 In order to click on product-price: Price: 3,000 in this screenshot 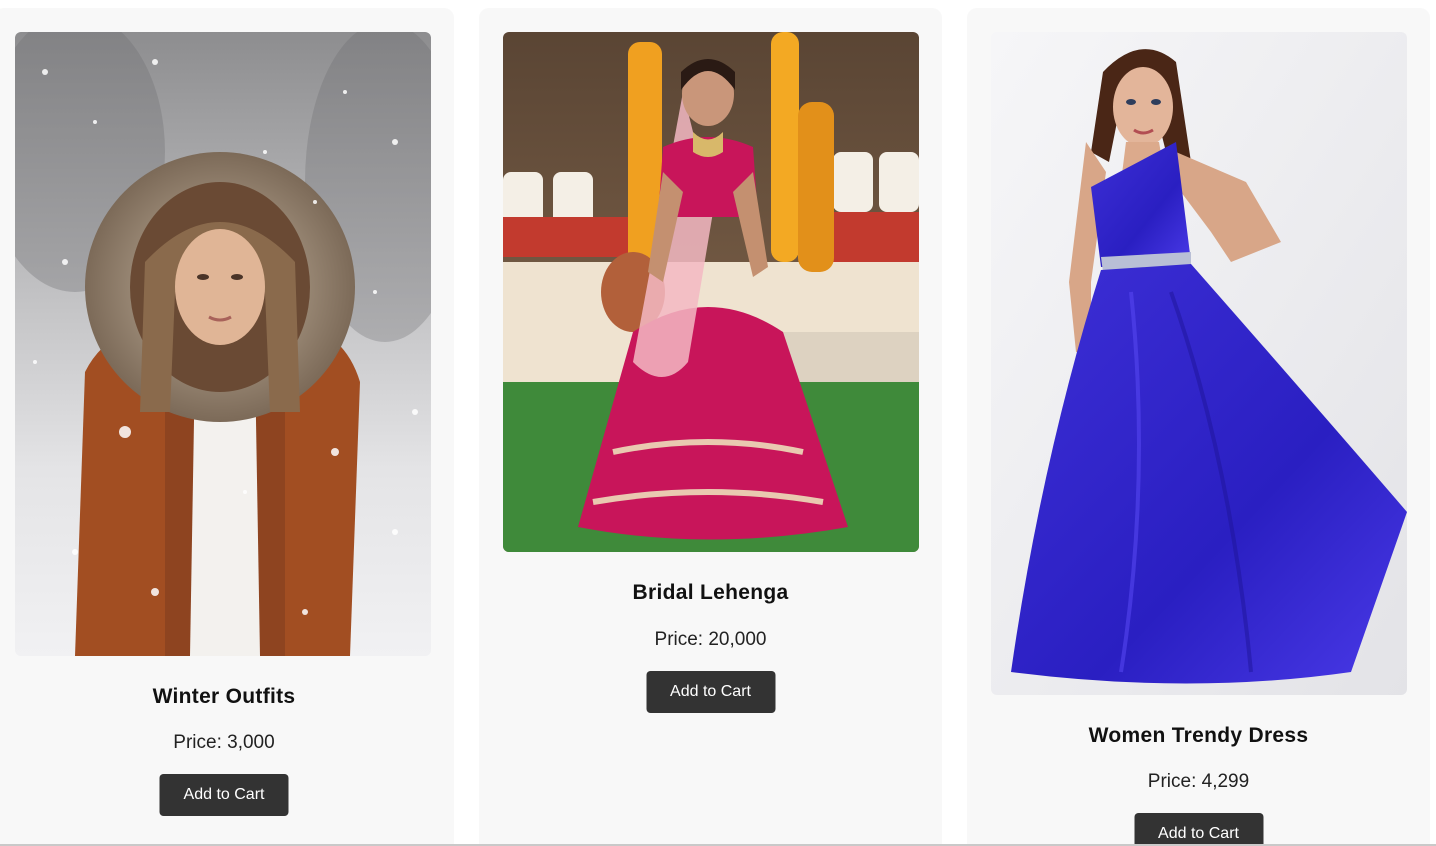, I will do `click(224, 742)`.